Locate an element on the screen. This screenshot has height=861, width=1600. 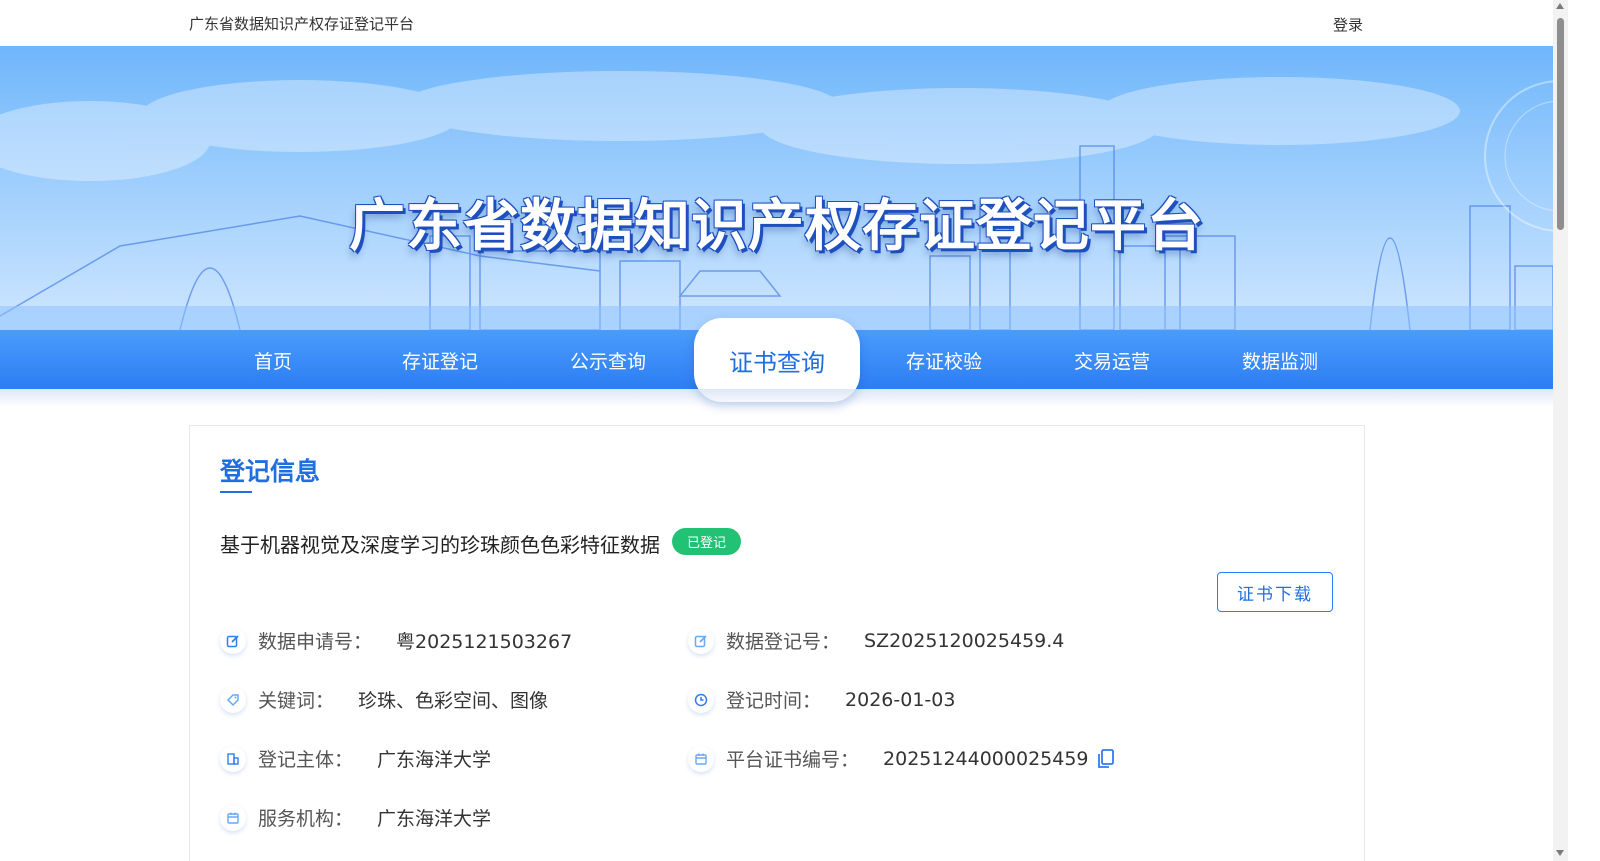
nav-item-public-query: 公示查询 is located at coordinates (608, 360).